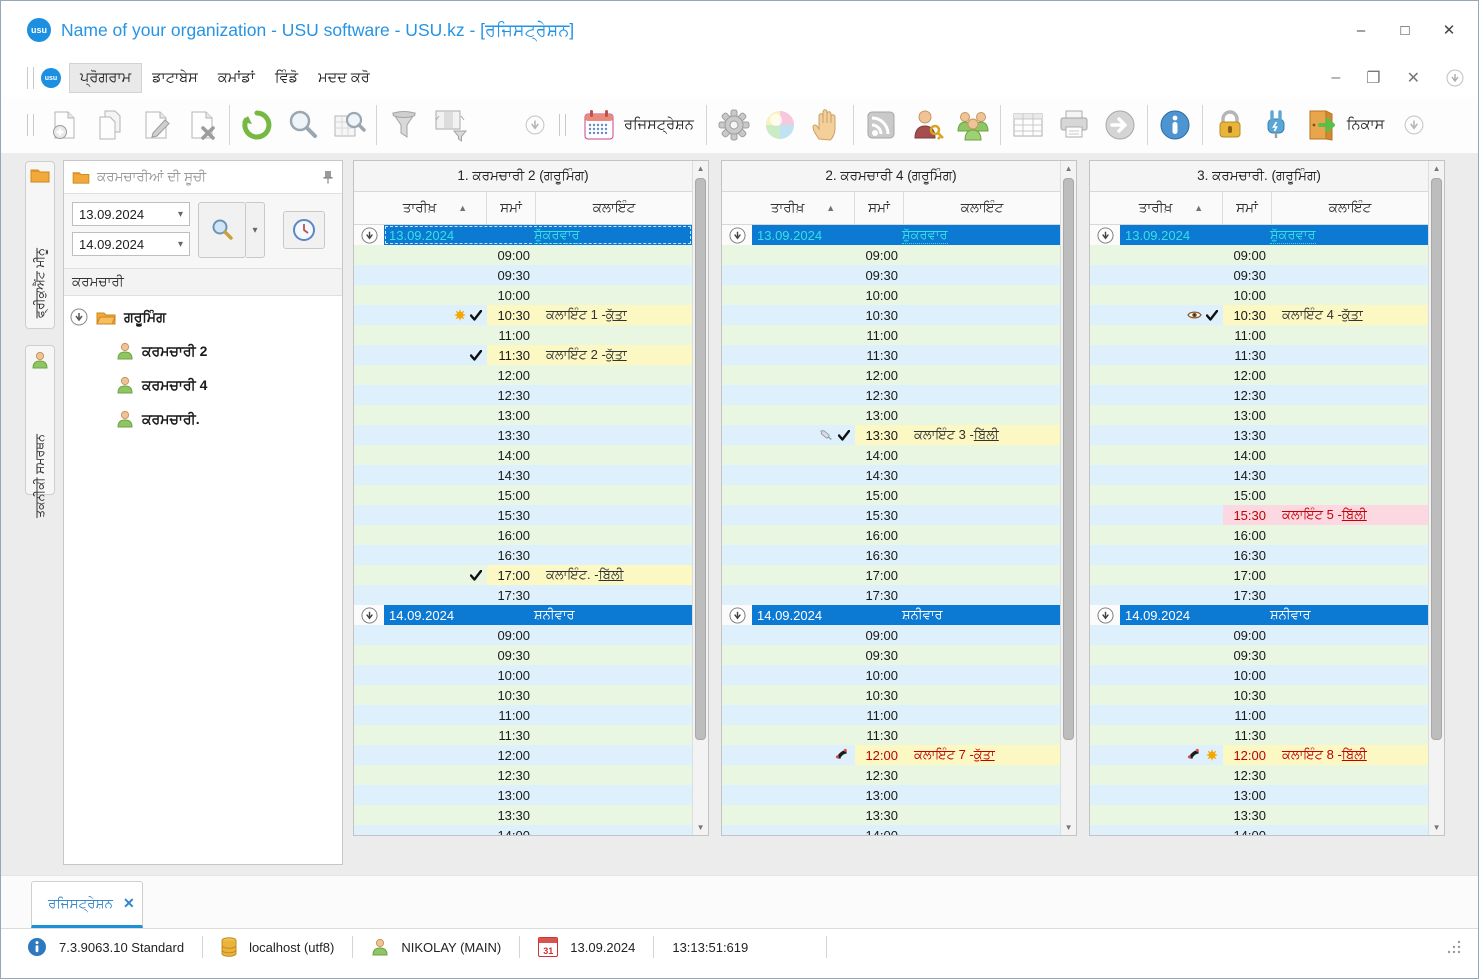 The image size is (1479, 979). Describe the element at coordinates (110, 125) in the screenshot. I see `copy-record-button` at that location.